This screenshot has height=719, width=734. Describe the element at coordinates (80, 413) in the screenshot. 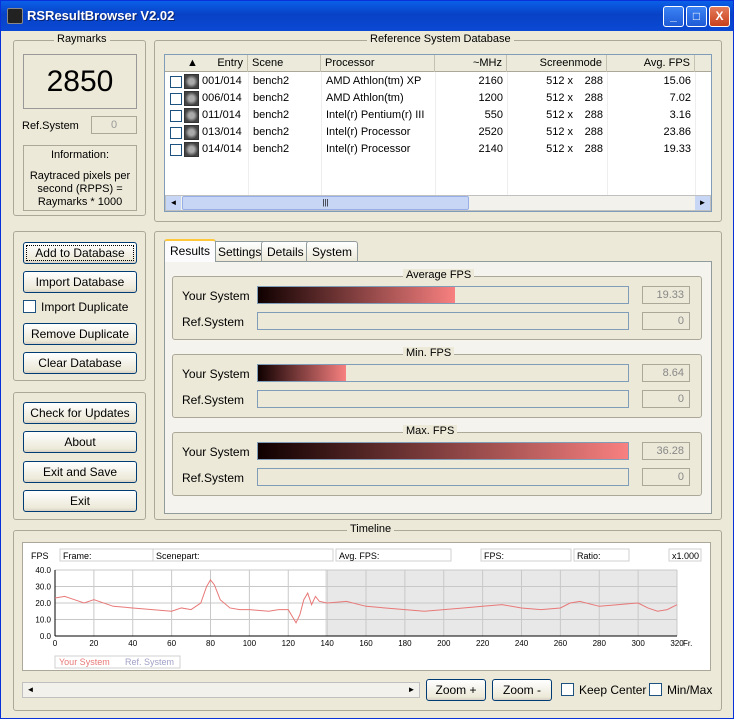

I see `check-for-updates-button: Check for Updates` at that location.